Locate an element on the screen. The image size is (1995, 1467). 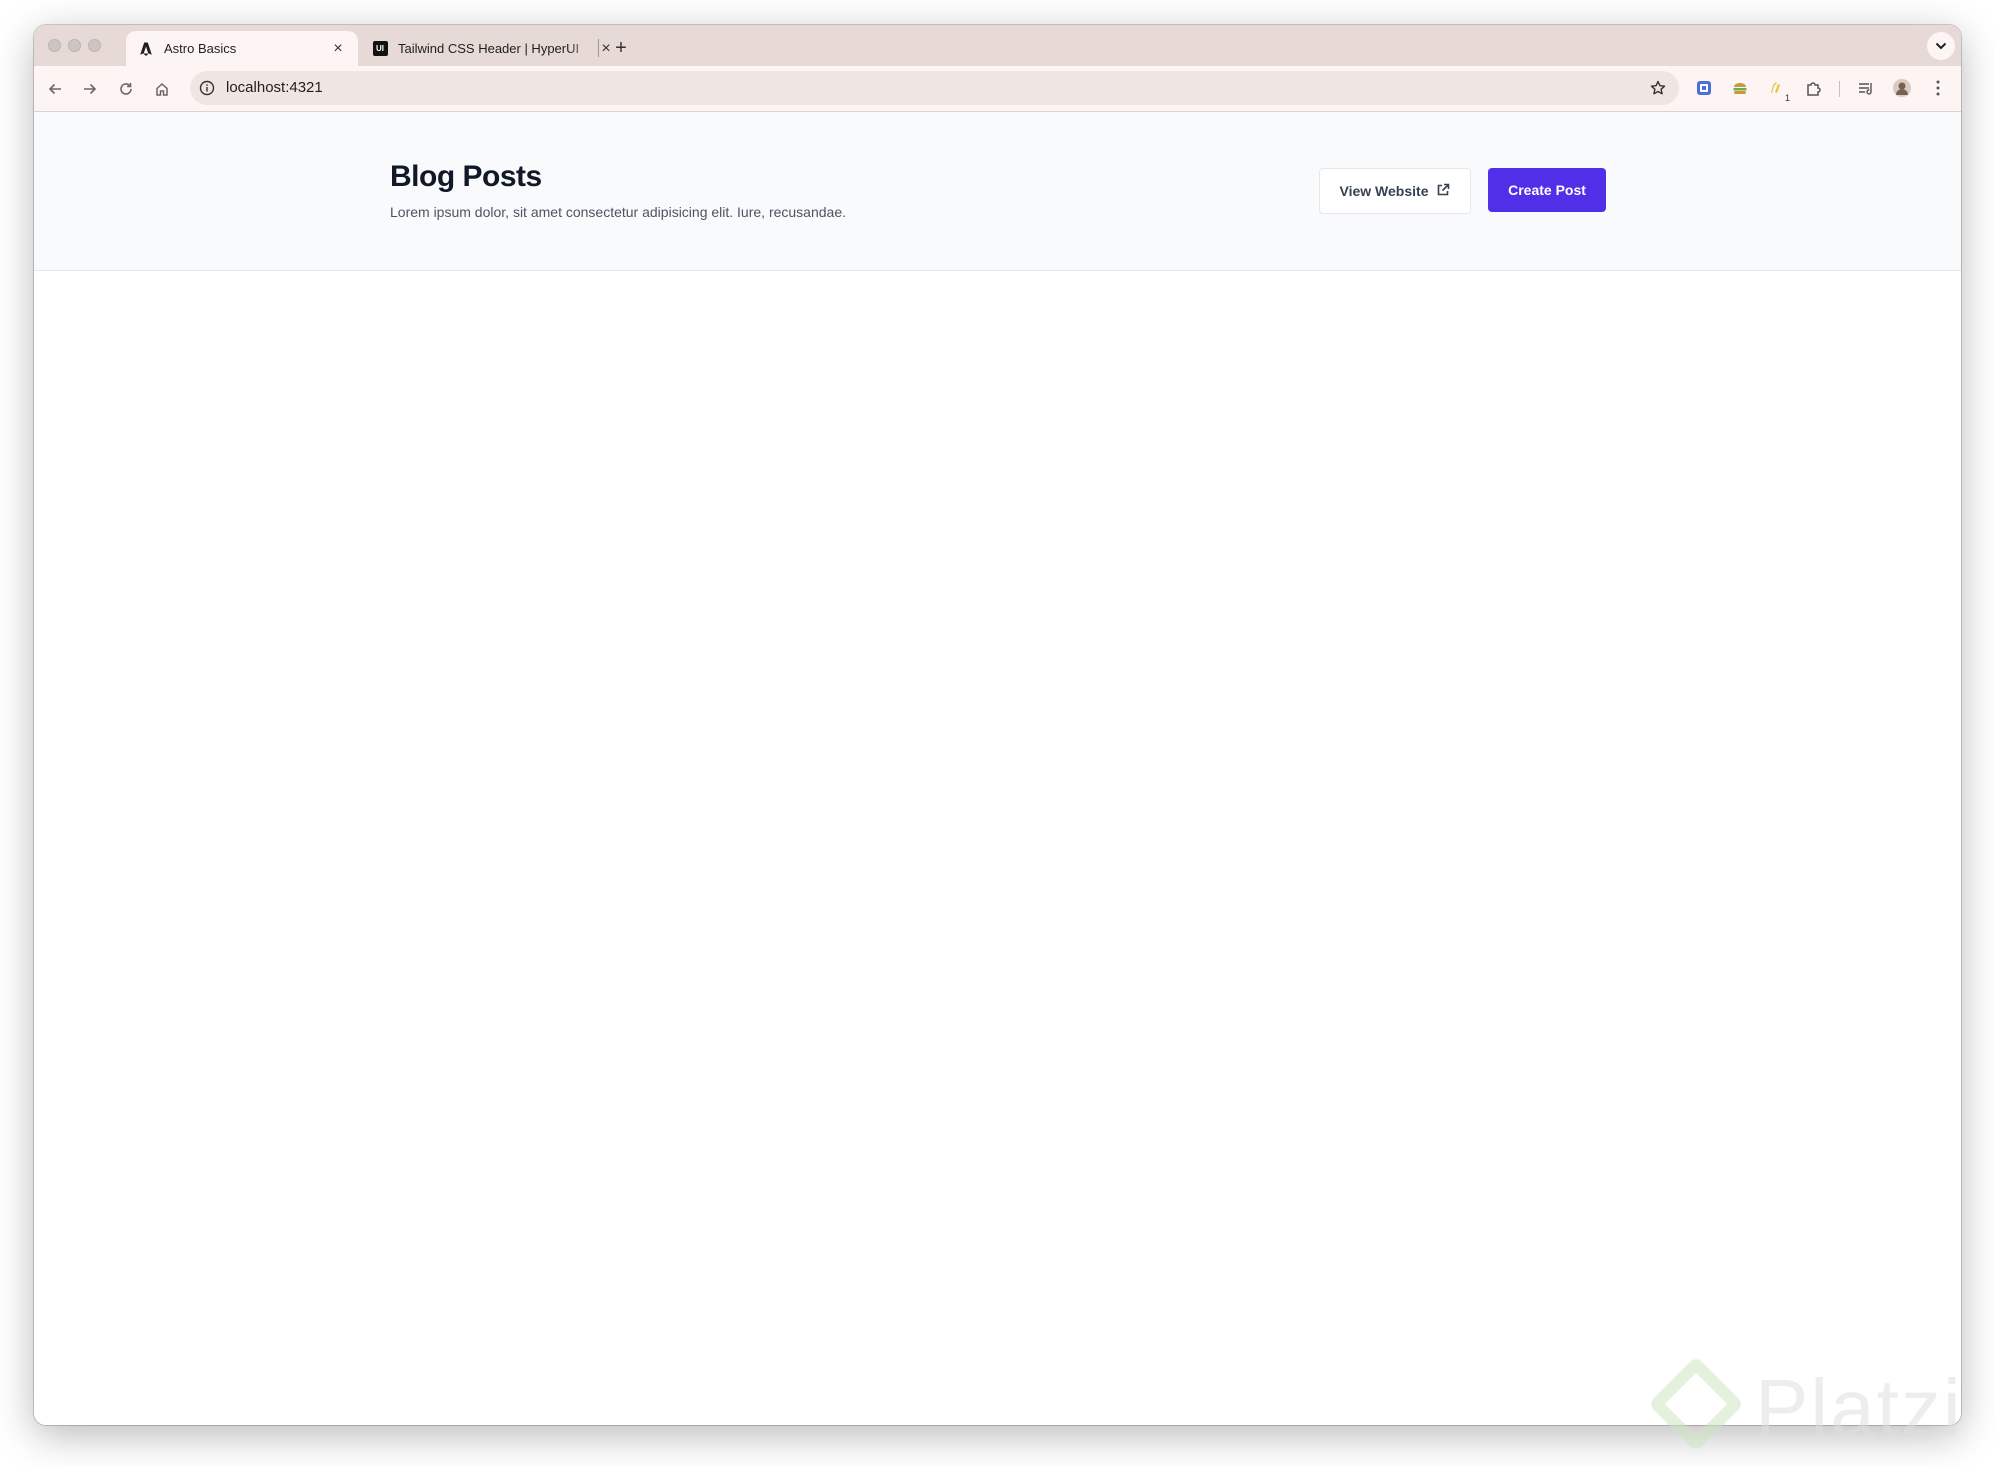
tab-title: Tailwind CSS Header | HyperUI is located at coordinates (489, 48).